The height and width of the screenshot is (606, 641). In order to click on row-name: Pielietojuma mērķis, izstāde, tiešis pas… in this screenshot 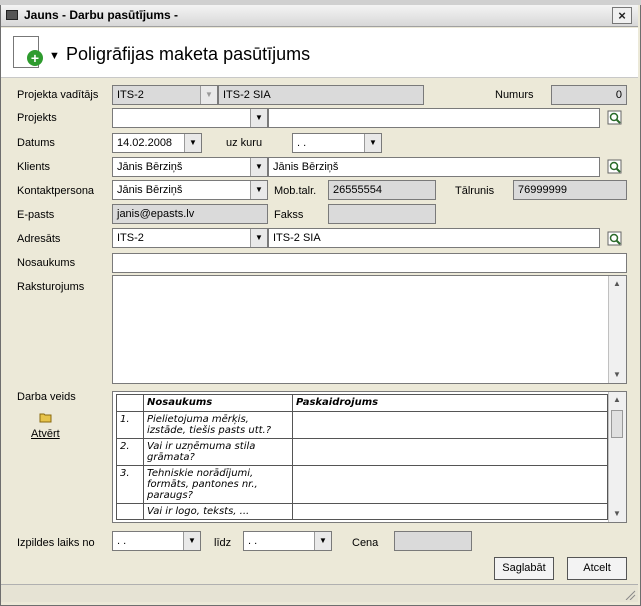, I will do `click(218, 425)`.